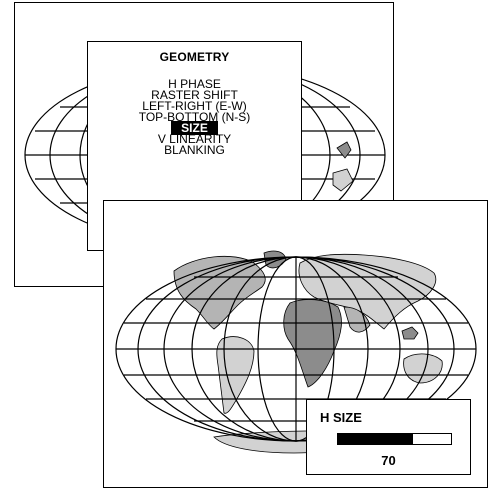  Describe the element at coordinates (375, 439) in the screenshot. I see `h-size-slider-fill` at that location.